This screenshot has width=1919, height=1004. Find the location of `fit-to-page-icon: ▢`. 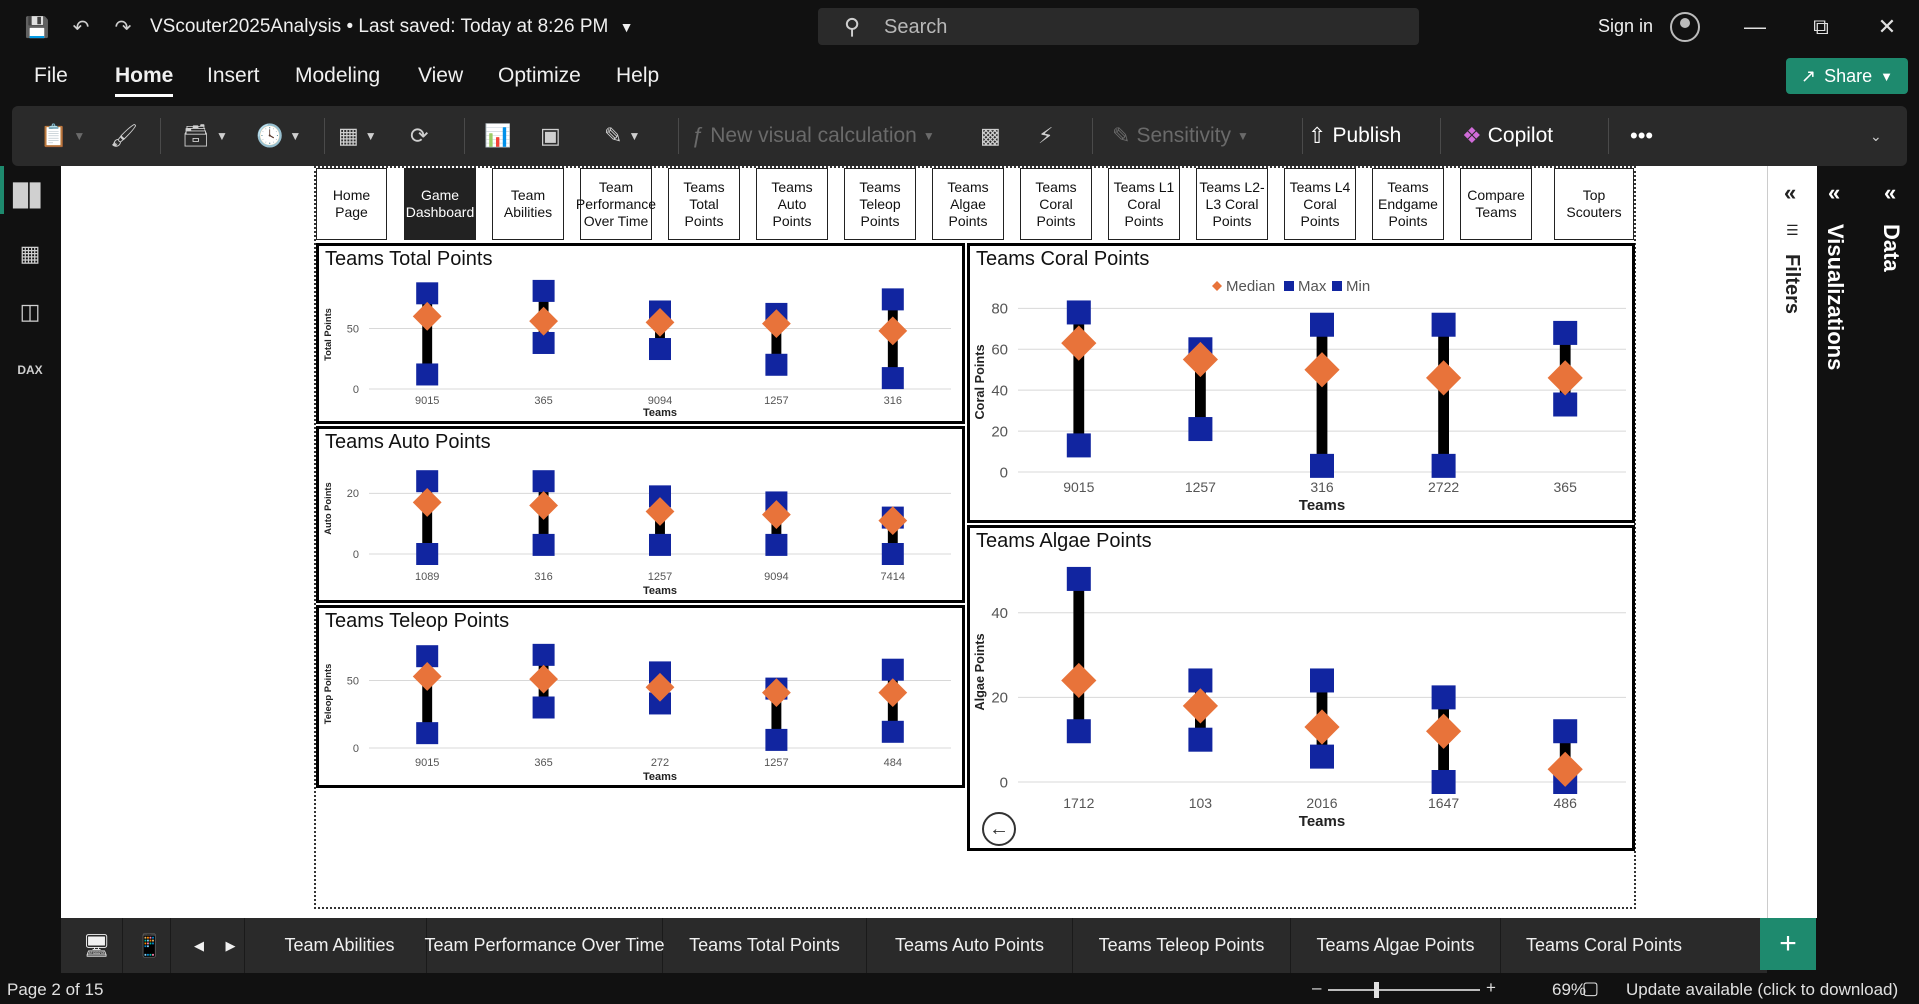

fit-to-page-icon: ▢ is located at coordinates (1590, 988).